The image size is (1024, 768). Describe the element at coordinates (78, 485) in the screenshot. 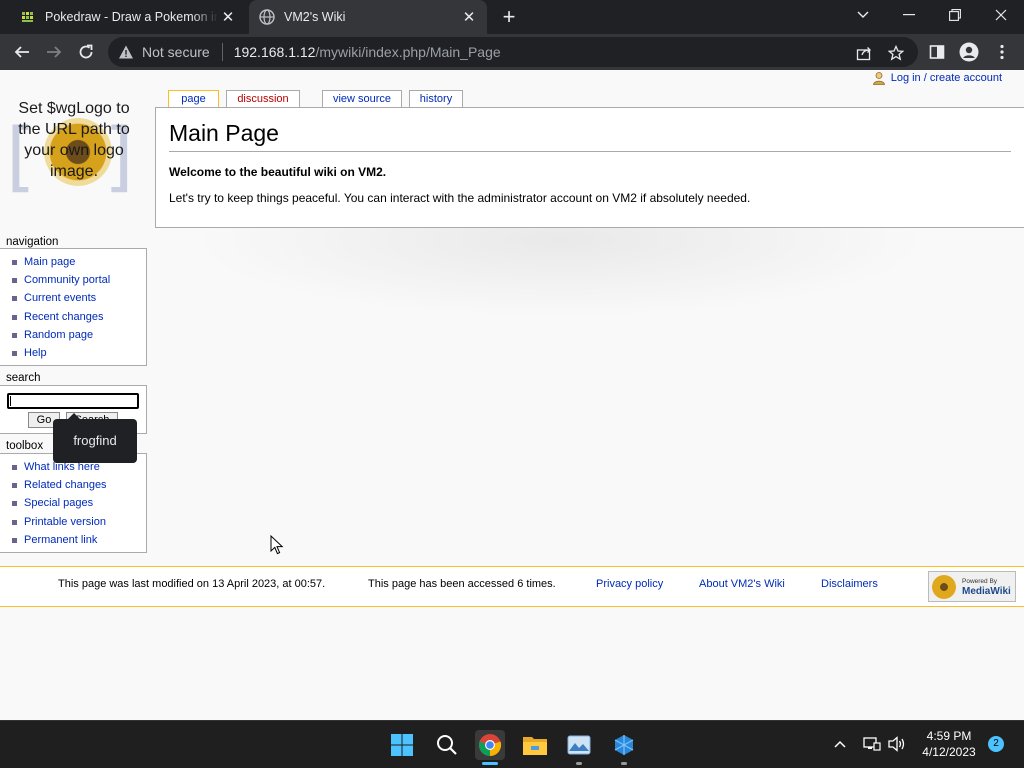

I see `tool-related-changes: Related changes` at that location.